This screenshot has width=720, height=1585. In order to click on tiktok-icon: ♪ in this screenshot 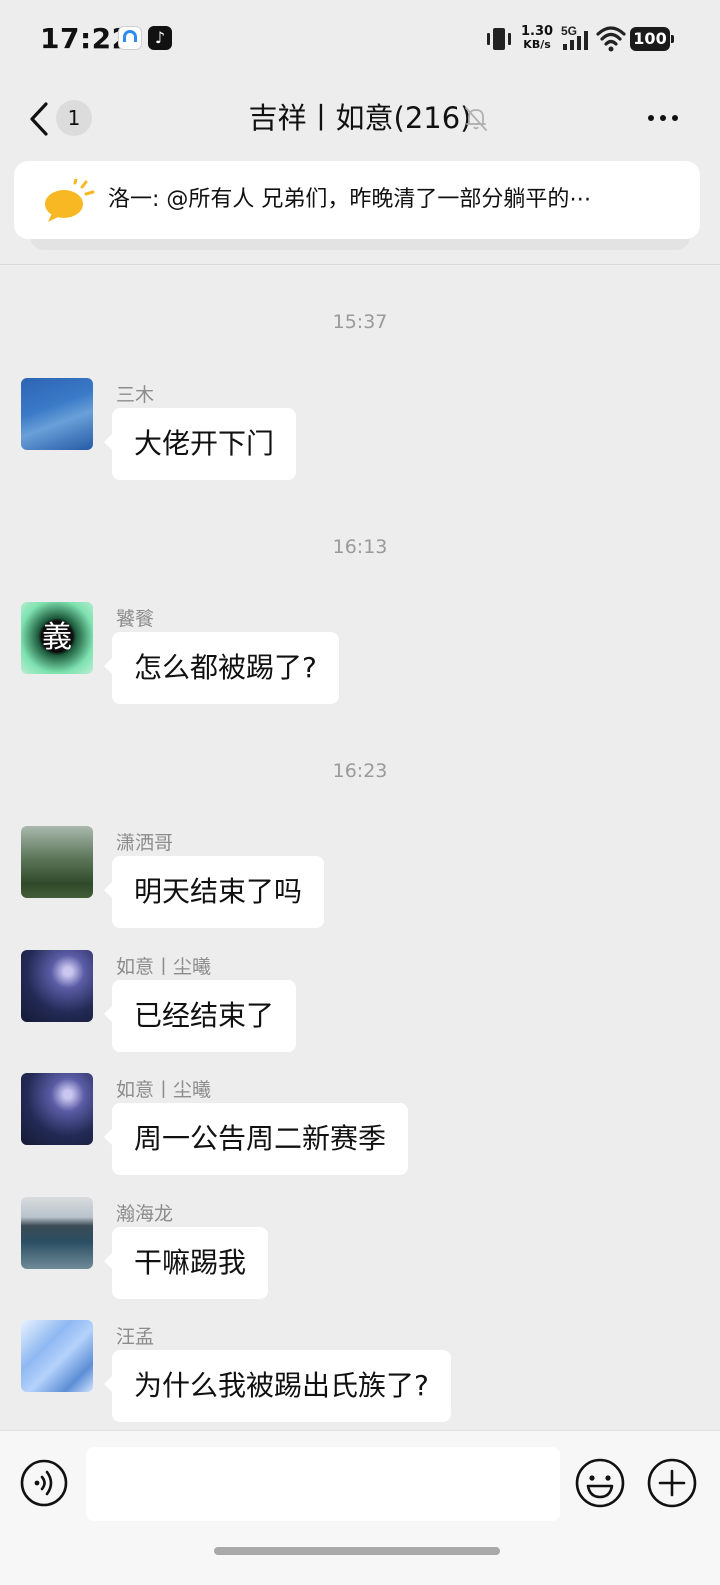, I will do `click(160, 38)`.